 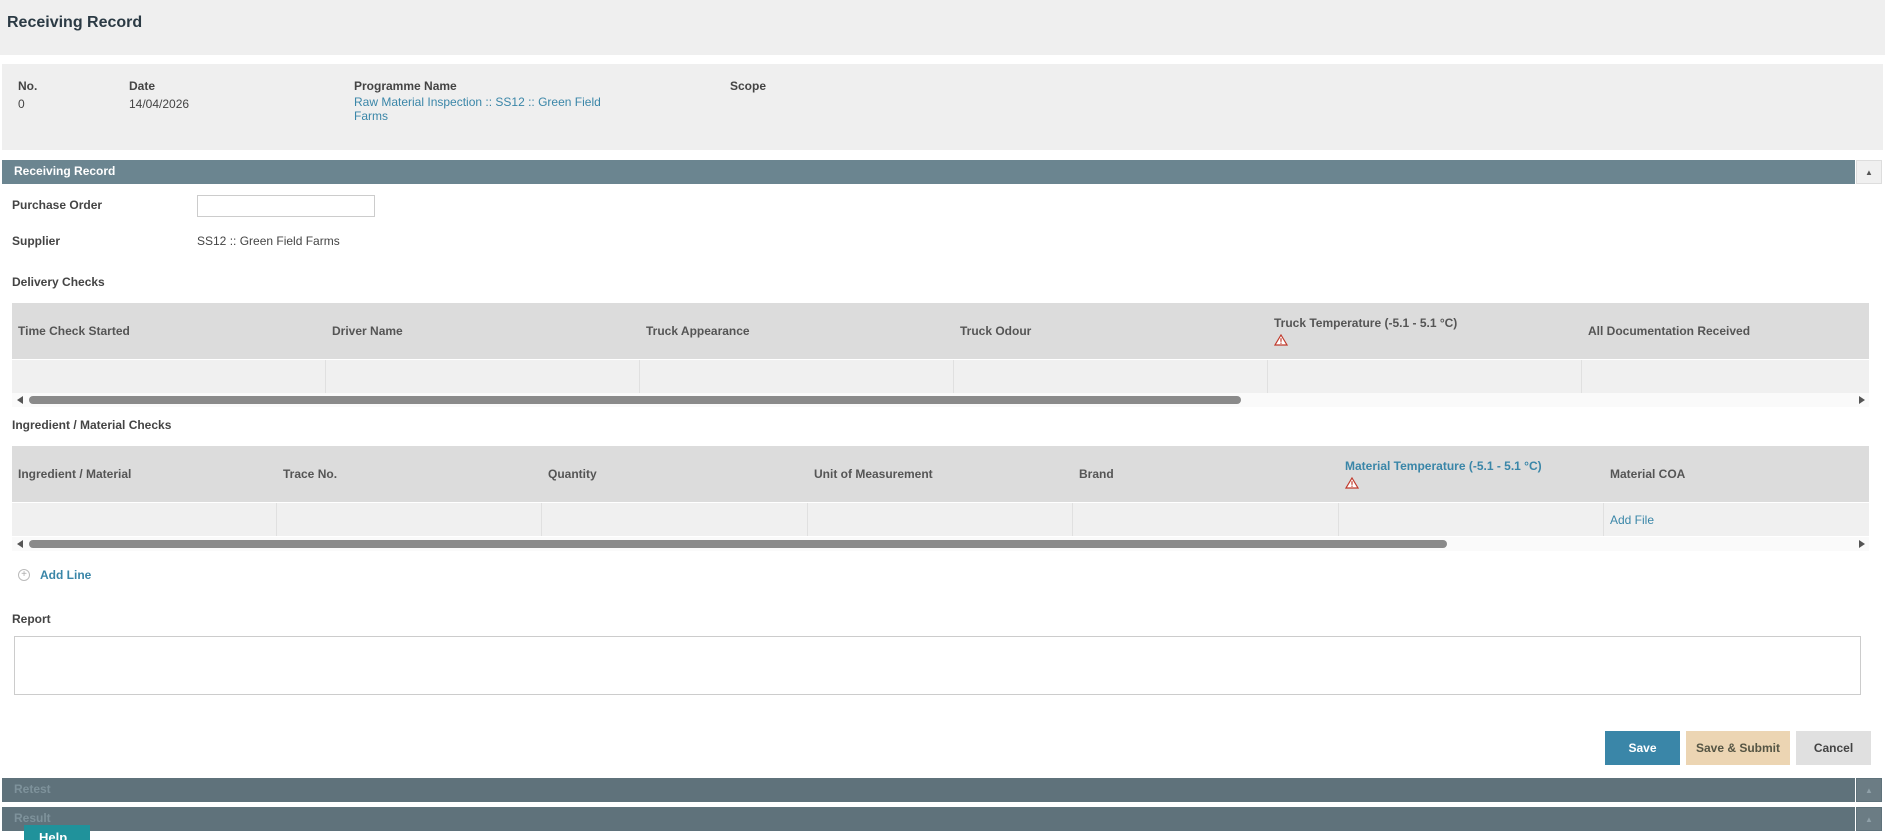 I want to click on save-submit-button: Save & Submit, so click(x=1738, y=748).